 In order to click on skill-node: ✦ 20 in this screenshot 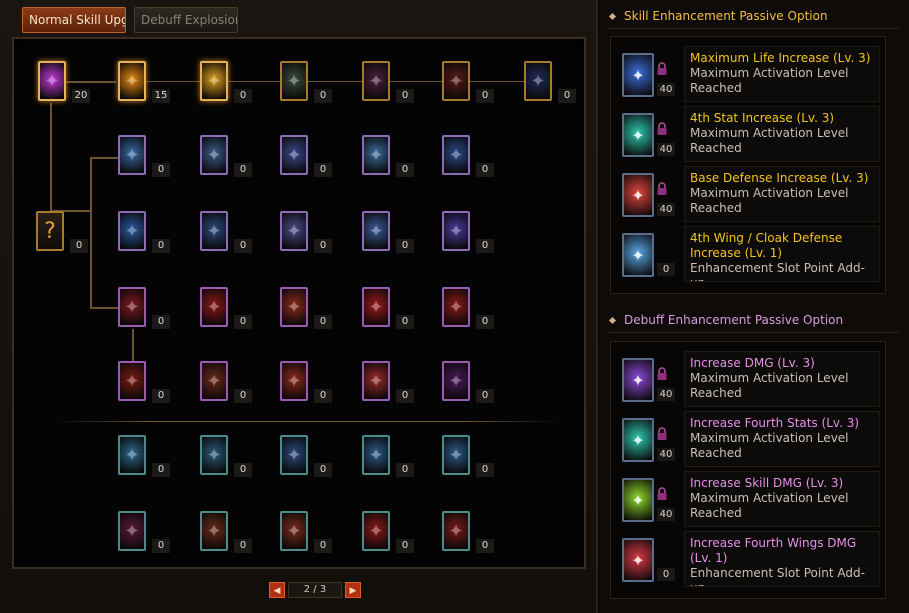, I will do `click(64, 82)`.